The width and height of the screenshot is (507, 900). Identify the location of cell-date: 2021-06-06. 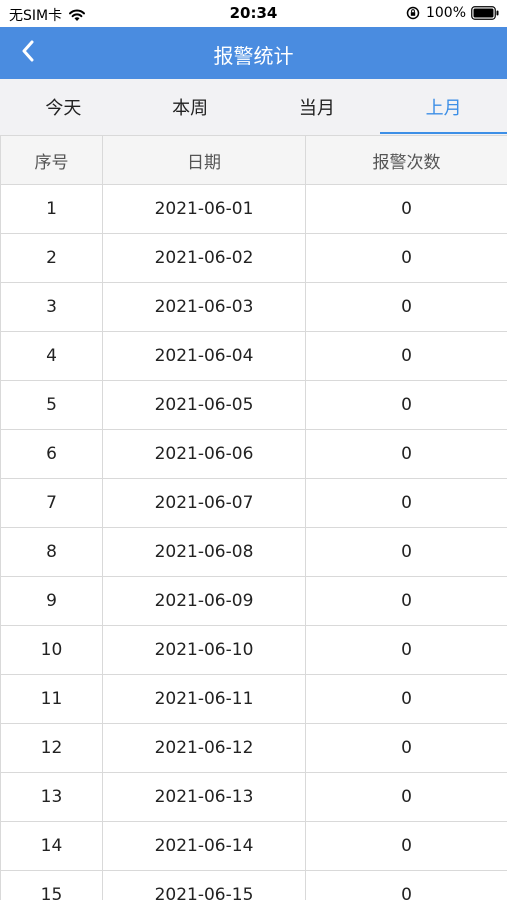
(204, 454).